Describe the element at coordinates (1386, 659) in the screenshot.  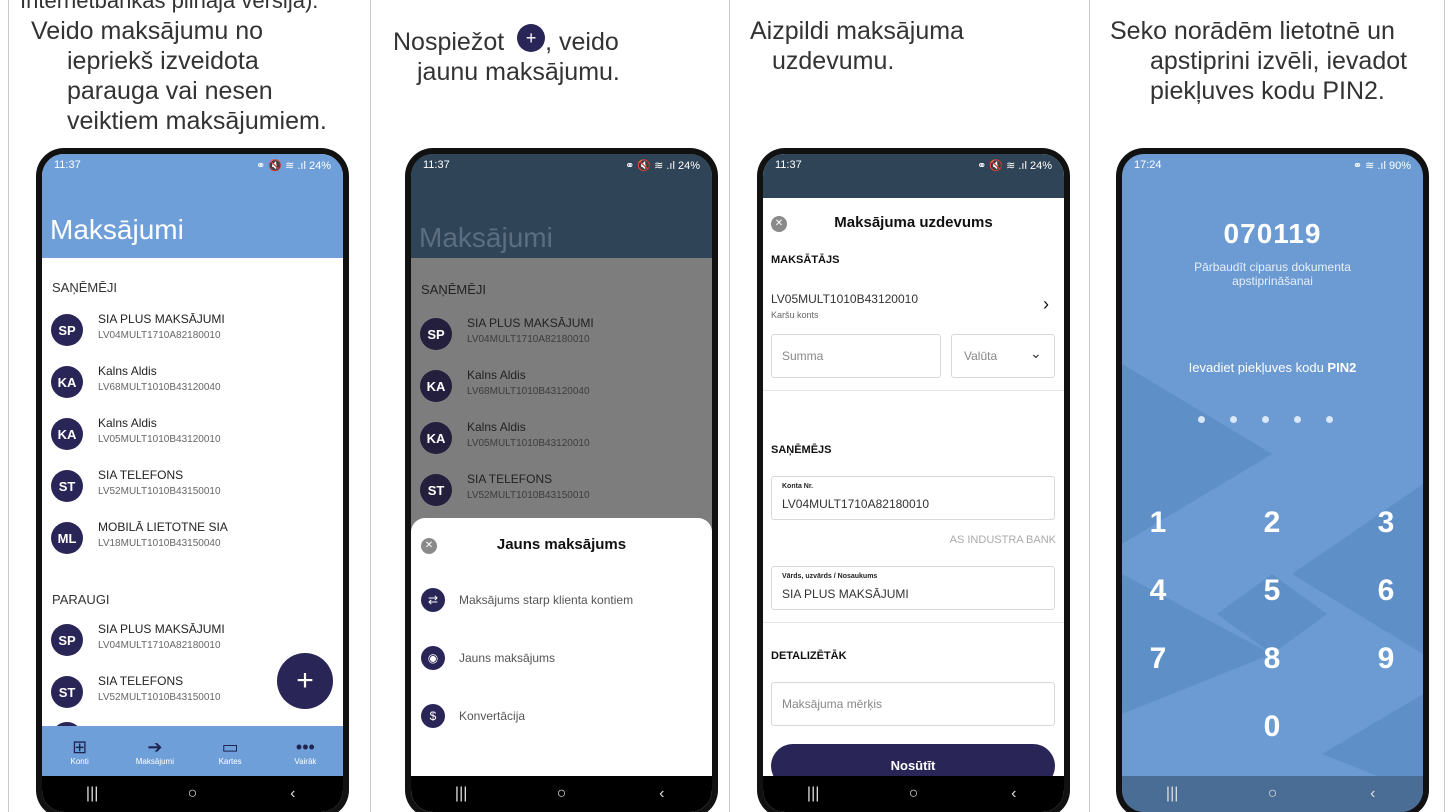
I see `key-9: 9` at that location.